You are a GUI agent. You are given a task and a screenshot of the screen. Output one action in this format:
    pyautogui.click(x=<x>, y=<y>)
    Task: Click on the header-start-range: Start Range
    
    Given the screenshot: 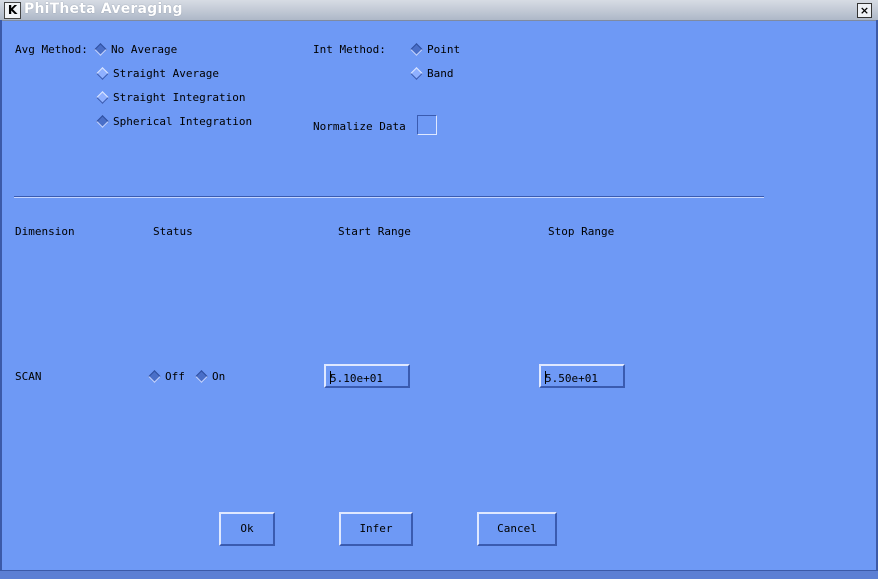 What is the action you would take?
    pyautogui.click(x=374, y=231)
    